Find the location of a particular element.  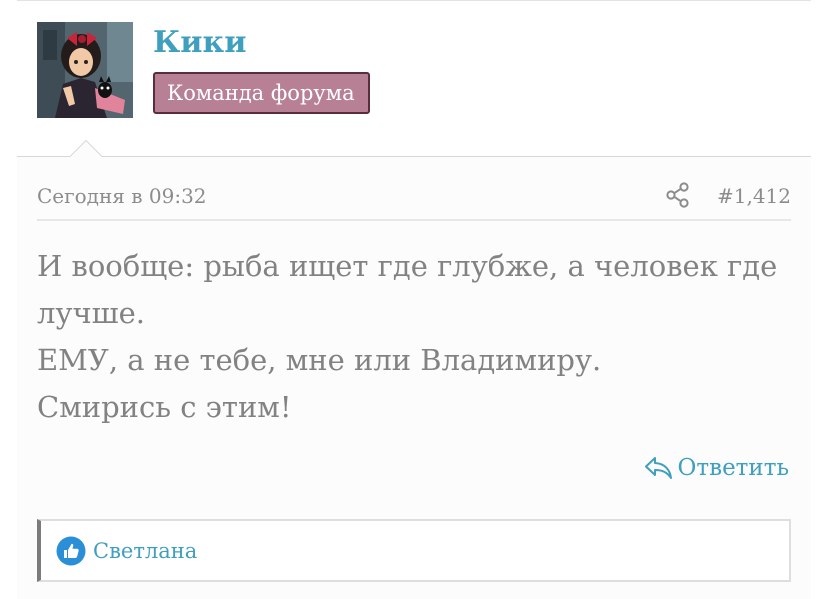

user-title-badge: Команда форума is located at coordinates (261, 93).